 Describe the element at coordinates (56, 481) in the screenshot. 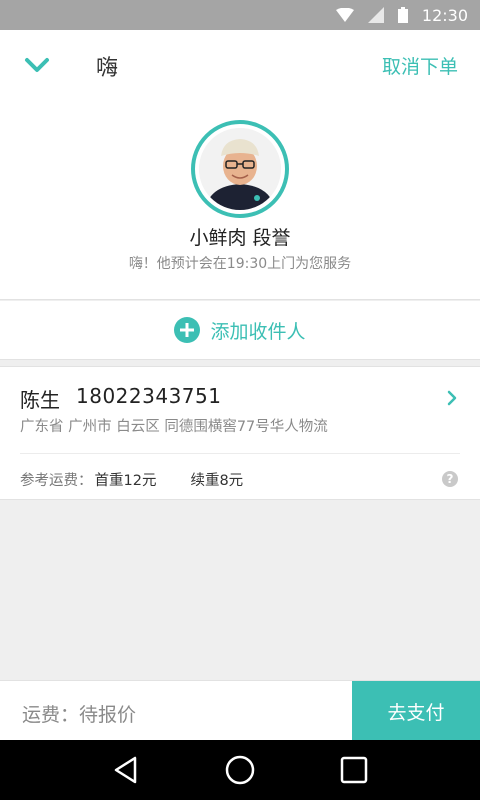

I see `fee-label: 参考运费：` at that location.